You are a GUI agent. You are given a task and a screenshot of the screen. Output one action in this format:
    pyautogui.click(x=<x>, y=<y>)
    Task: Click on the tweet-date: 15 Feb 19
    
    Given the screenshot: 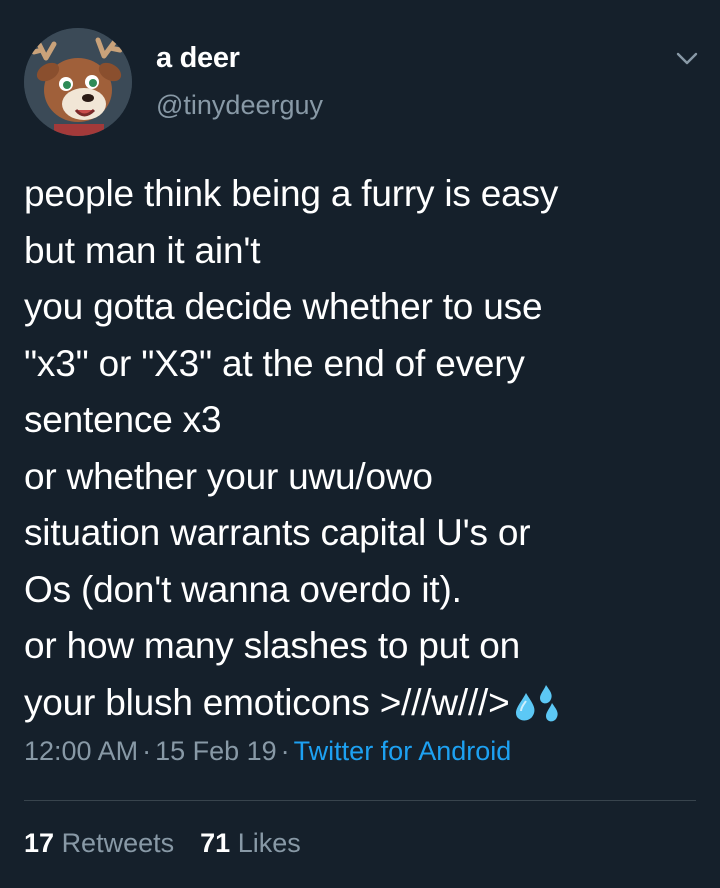 What is the action you would take?
    pyautogui.click(x=216, y=751)
    